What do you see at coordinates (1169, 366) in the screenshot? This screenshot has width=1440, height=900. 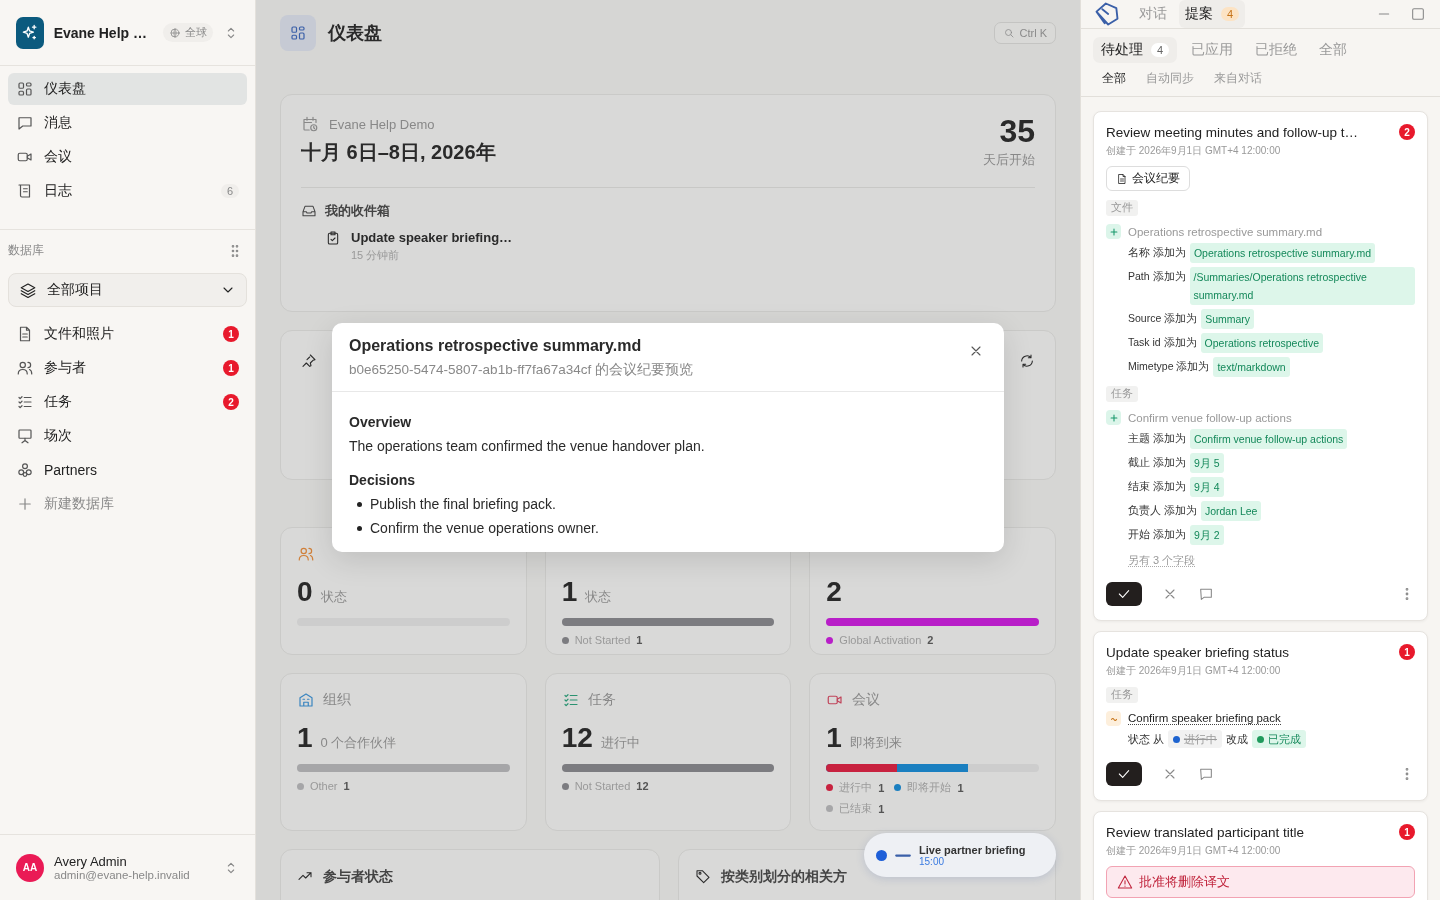 I see `field-label: Mimetype 添加为` at bounding box center [1169, 366].